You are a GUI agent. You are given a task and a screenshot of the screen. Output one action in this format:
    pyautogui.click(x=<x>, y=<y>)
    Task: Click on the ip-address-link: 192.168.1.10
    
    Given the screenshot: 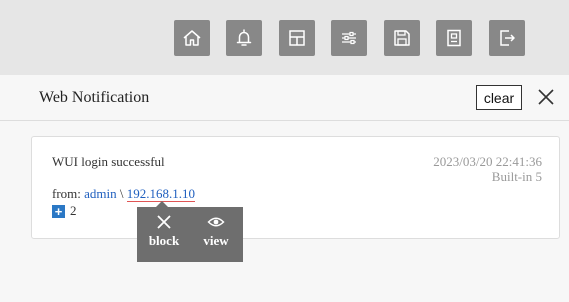 What is the action you would take?
    pyautogui.click(x=161, y=194)
    